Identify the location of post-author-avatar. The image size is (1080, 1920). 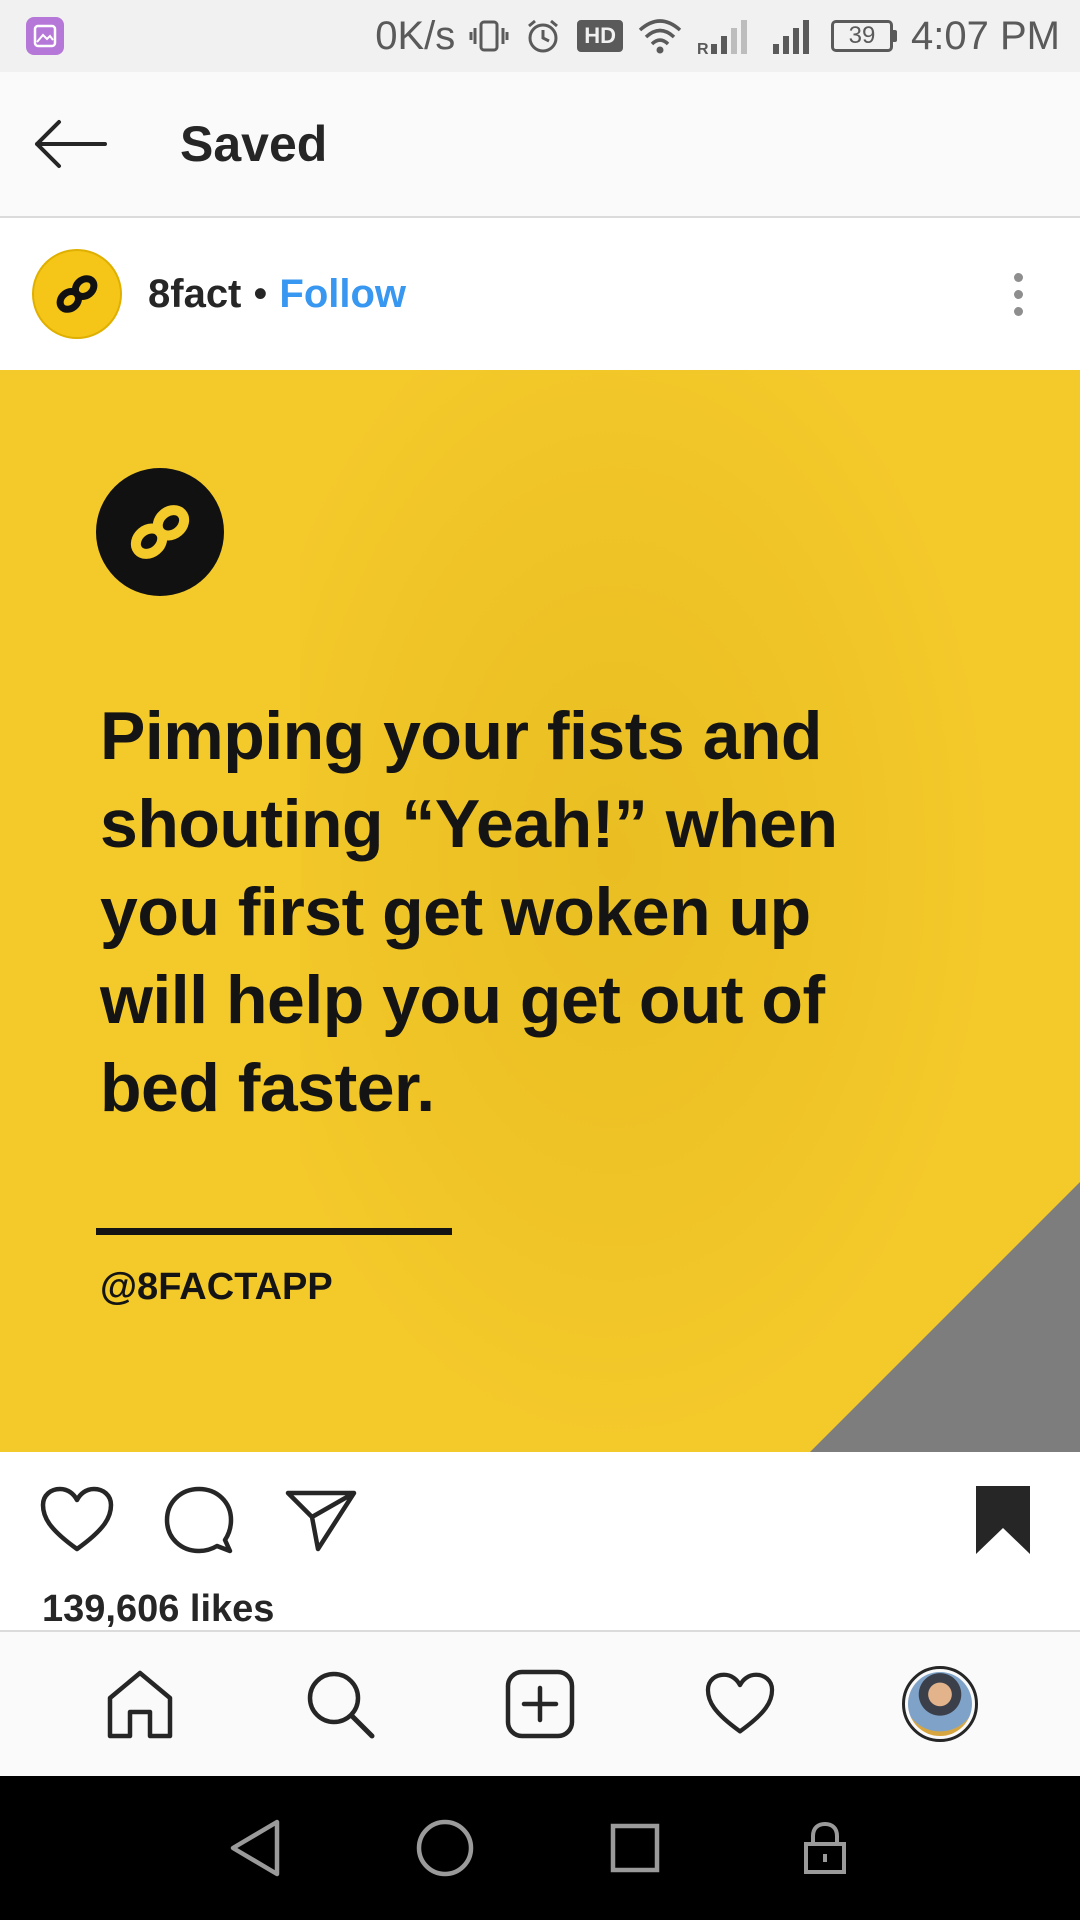
(77, 294).